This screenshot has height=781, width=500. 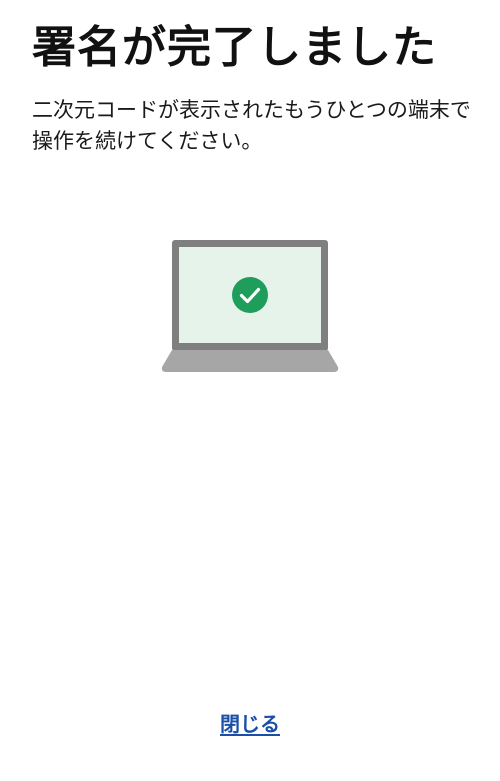 I want to click on check-circle-icon, so click(x=250, y=295).